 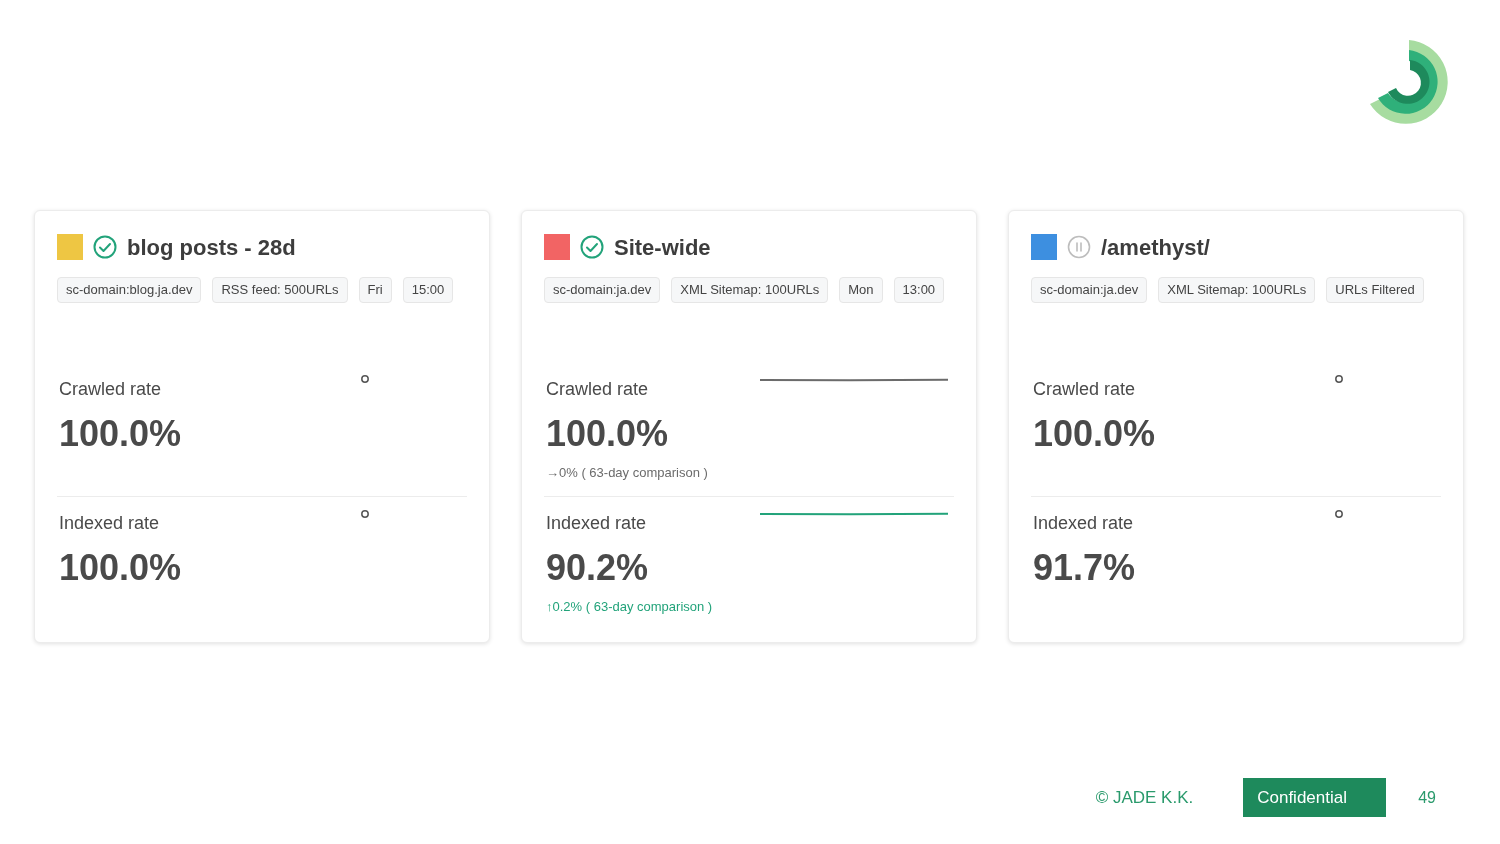 I want to click on confidential-label: Confidential, so click(x=1315, y=797).